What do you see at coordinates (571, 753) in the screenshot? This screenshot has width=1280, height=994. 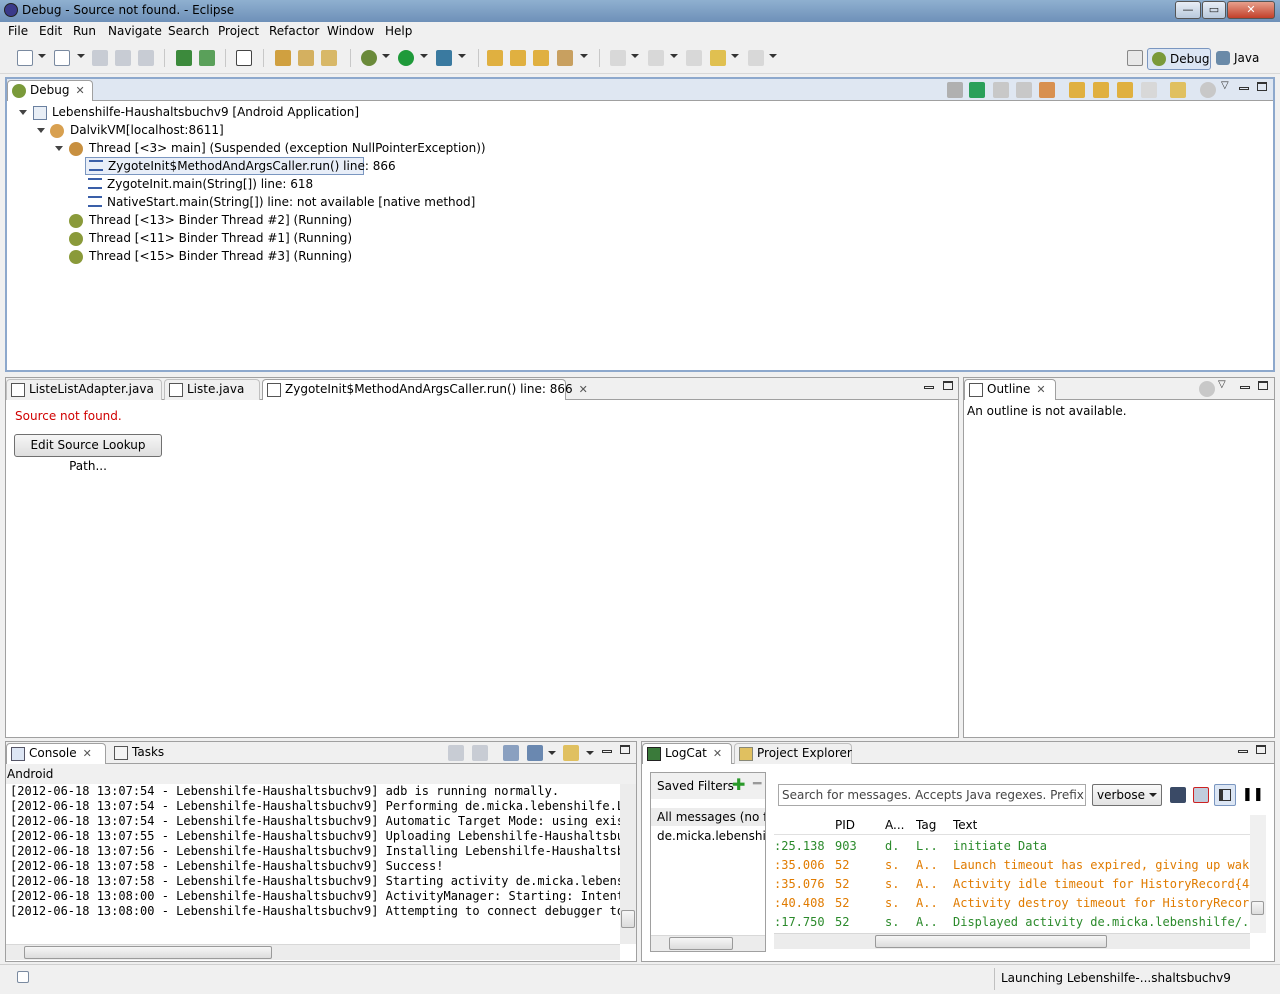 I see `open-console-icon` at bounding box center [571, 753].